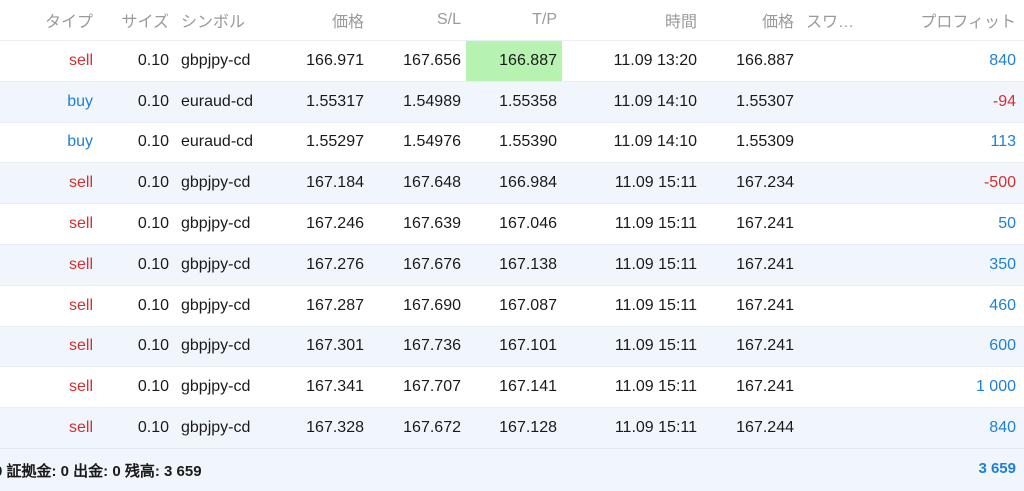  What do you see at coordinates (417, 346) in the screenshot?
I see `cell-sl: 167.736` at bounding box center [417, 346].